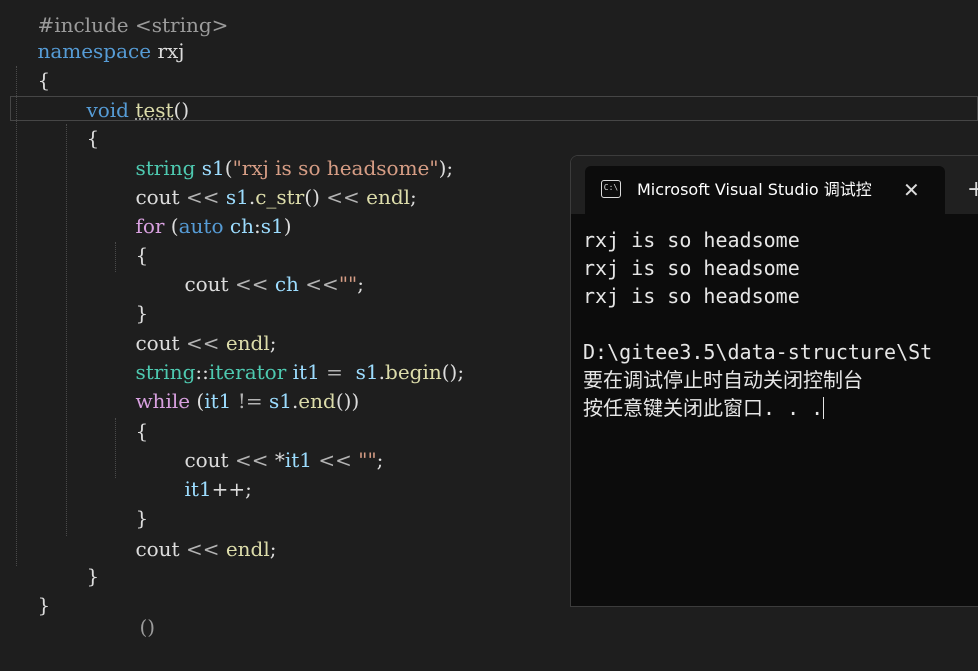 Image resolution: width=978 pixels, height=671 pixels. What do you see at coordinates (279, 460) in the screenshot?
I see `operator: *` at bounding box center [279, 460].